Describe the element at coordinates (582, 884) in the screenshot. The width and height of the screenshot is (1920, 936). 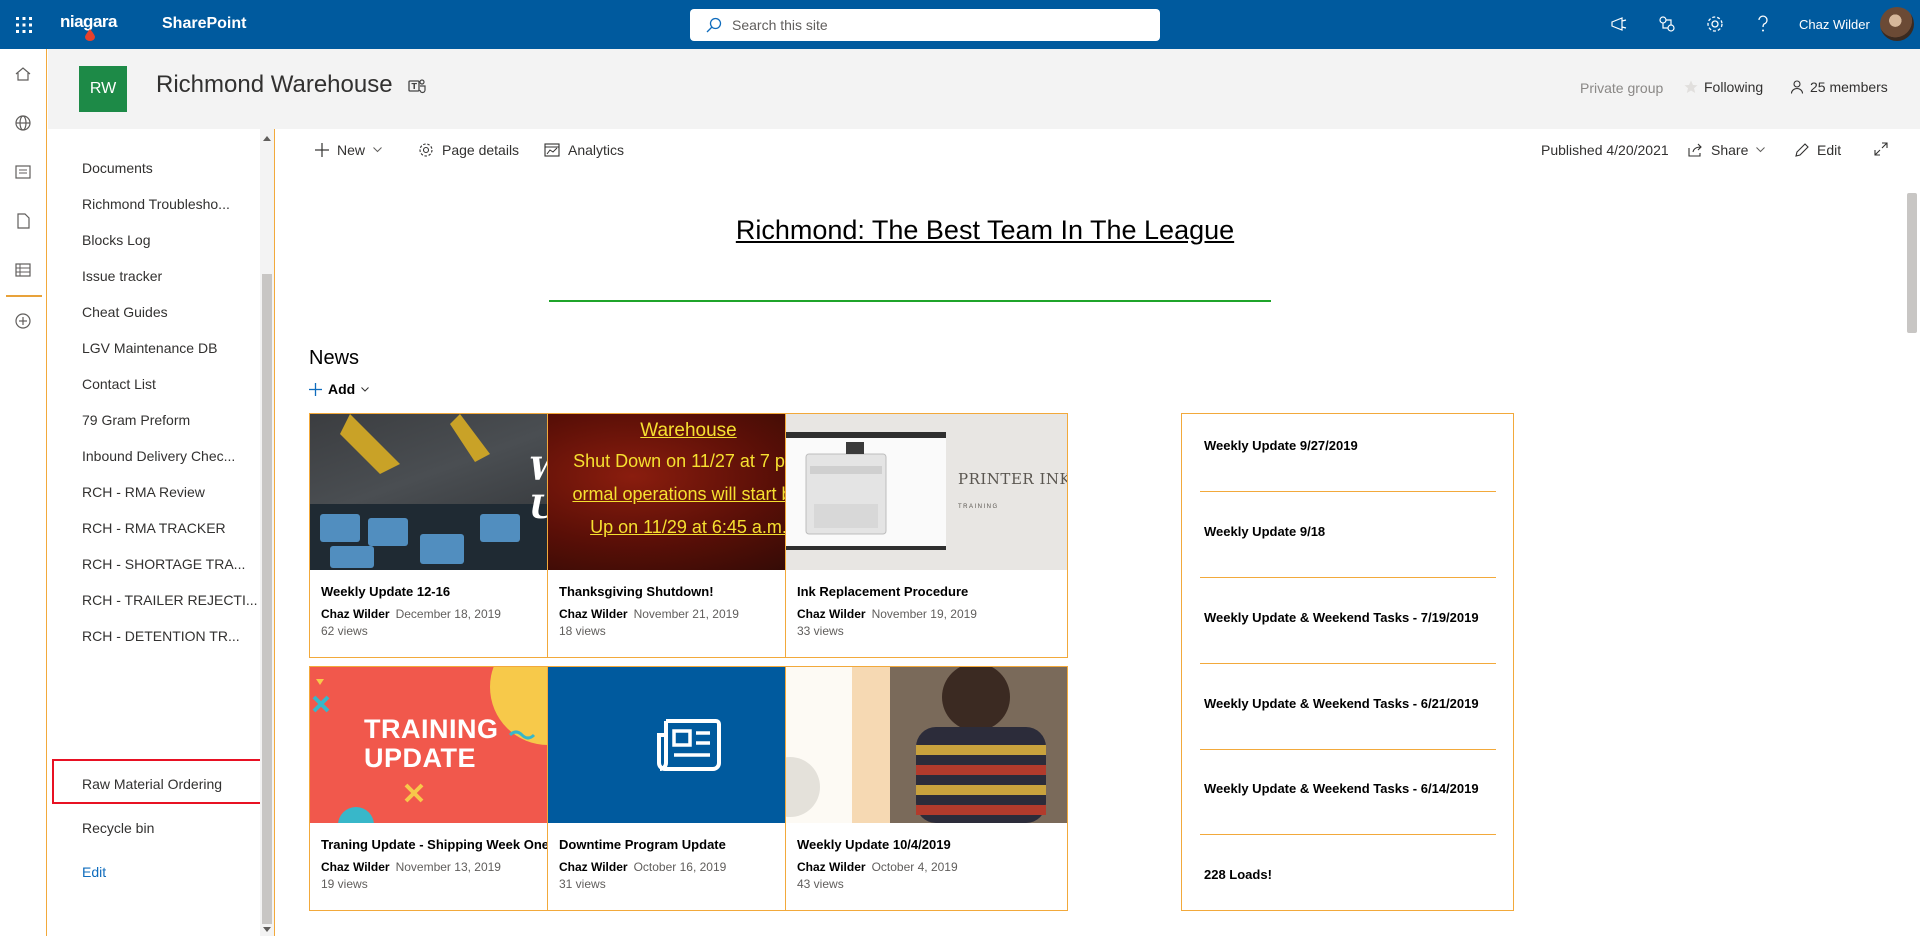
I see `news-card-views: 31 views` at that location.